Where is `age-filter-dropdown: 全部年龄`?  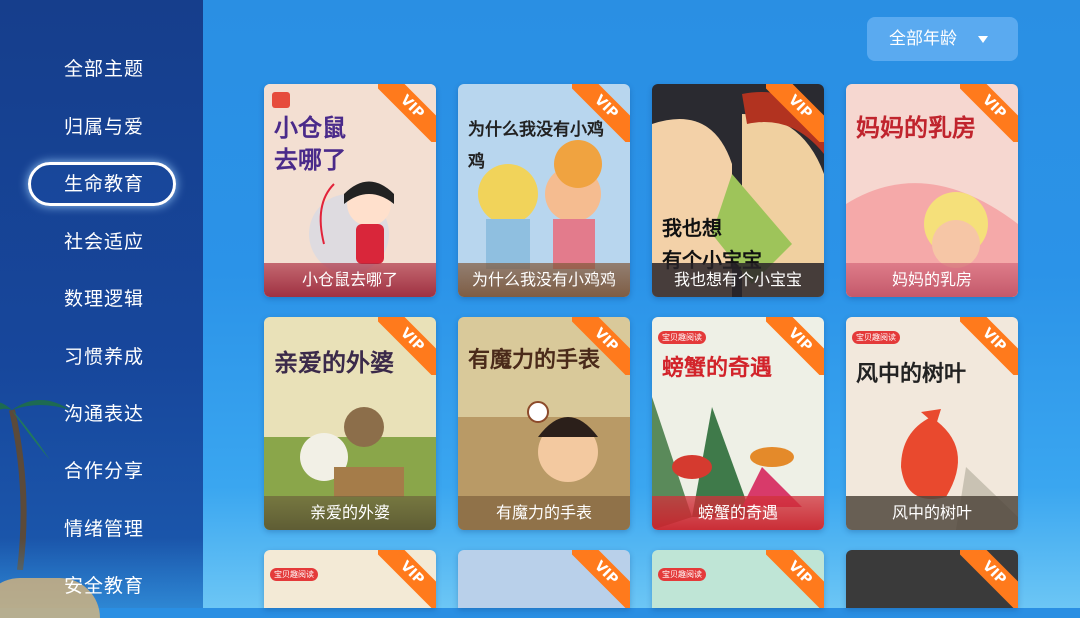 age-filter-dropdown: 全部年龄 is located at coordinates (942, 39).